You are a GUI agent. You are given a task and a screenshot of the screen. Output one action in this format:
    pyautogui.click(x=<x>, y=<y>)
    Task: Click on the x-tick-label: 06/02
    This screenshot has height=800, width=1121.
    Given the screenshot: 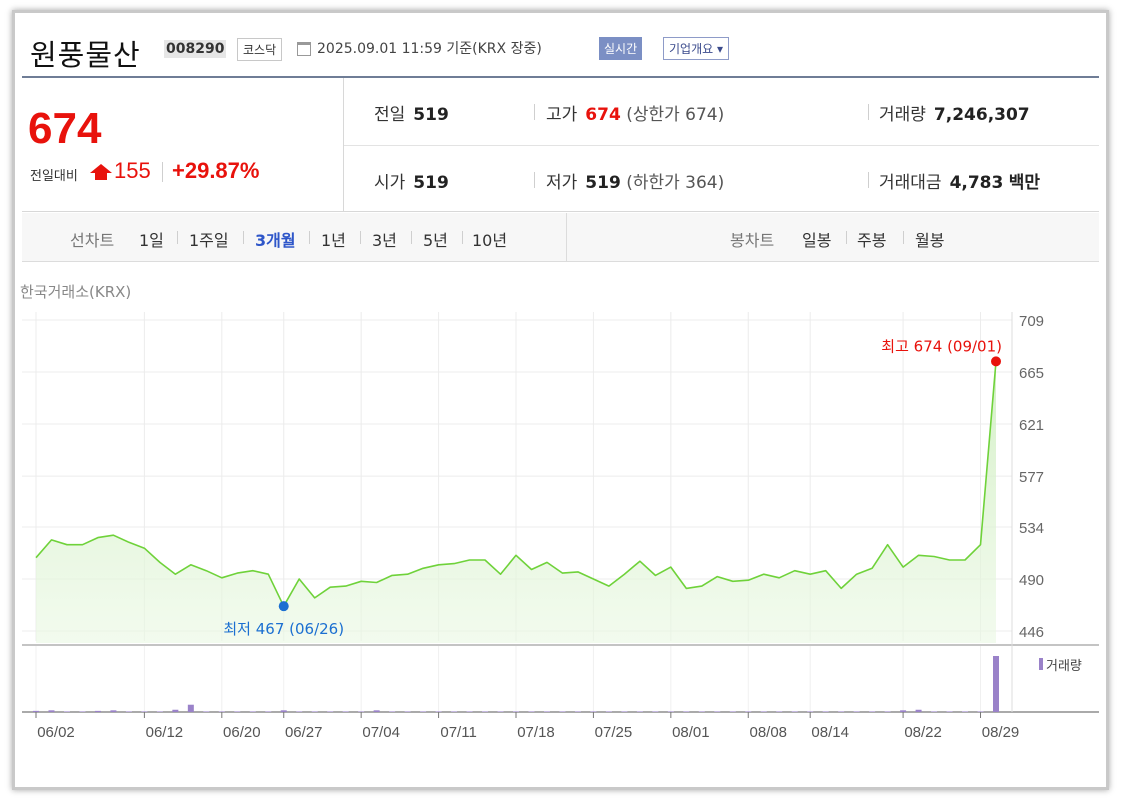 What is the action you would take?
    pyautogui.click(x=56, y=732)
    